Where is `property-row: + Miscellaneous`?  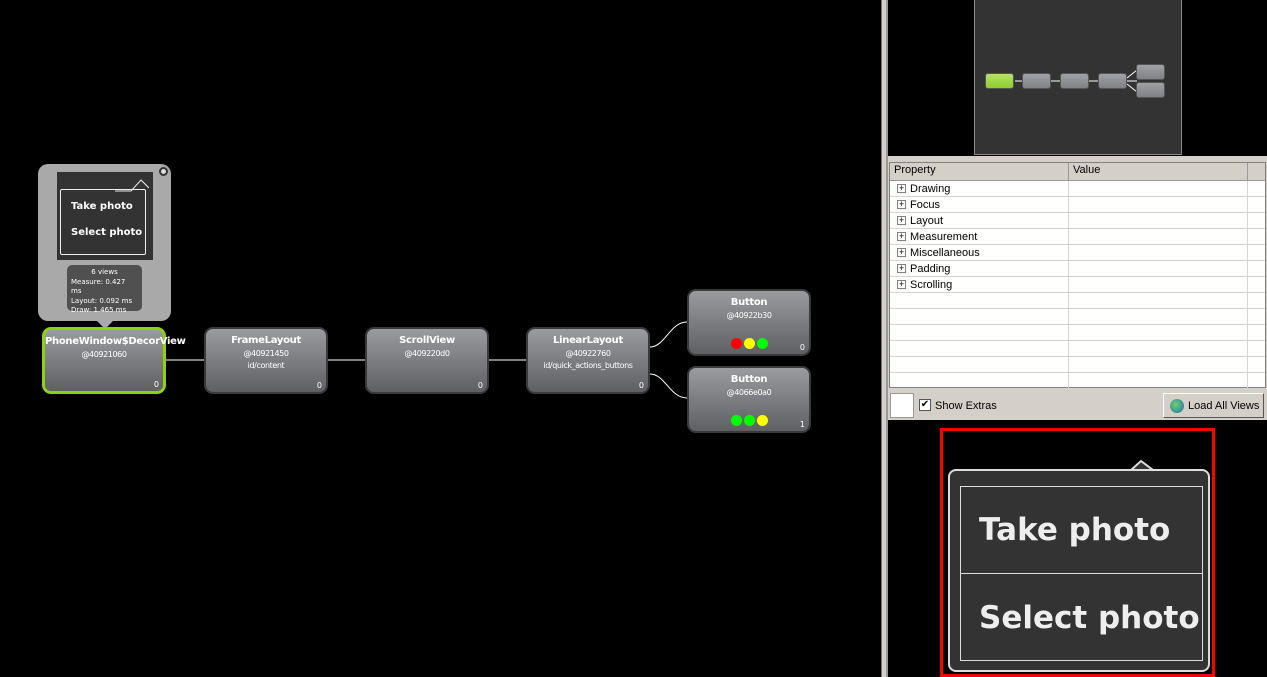 property-row: + Miscellaneous is located at coordinates (1077, 253).